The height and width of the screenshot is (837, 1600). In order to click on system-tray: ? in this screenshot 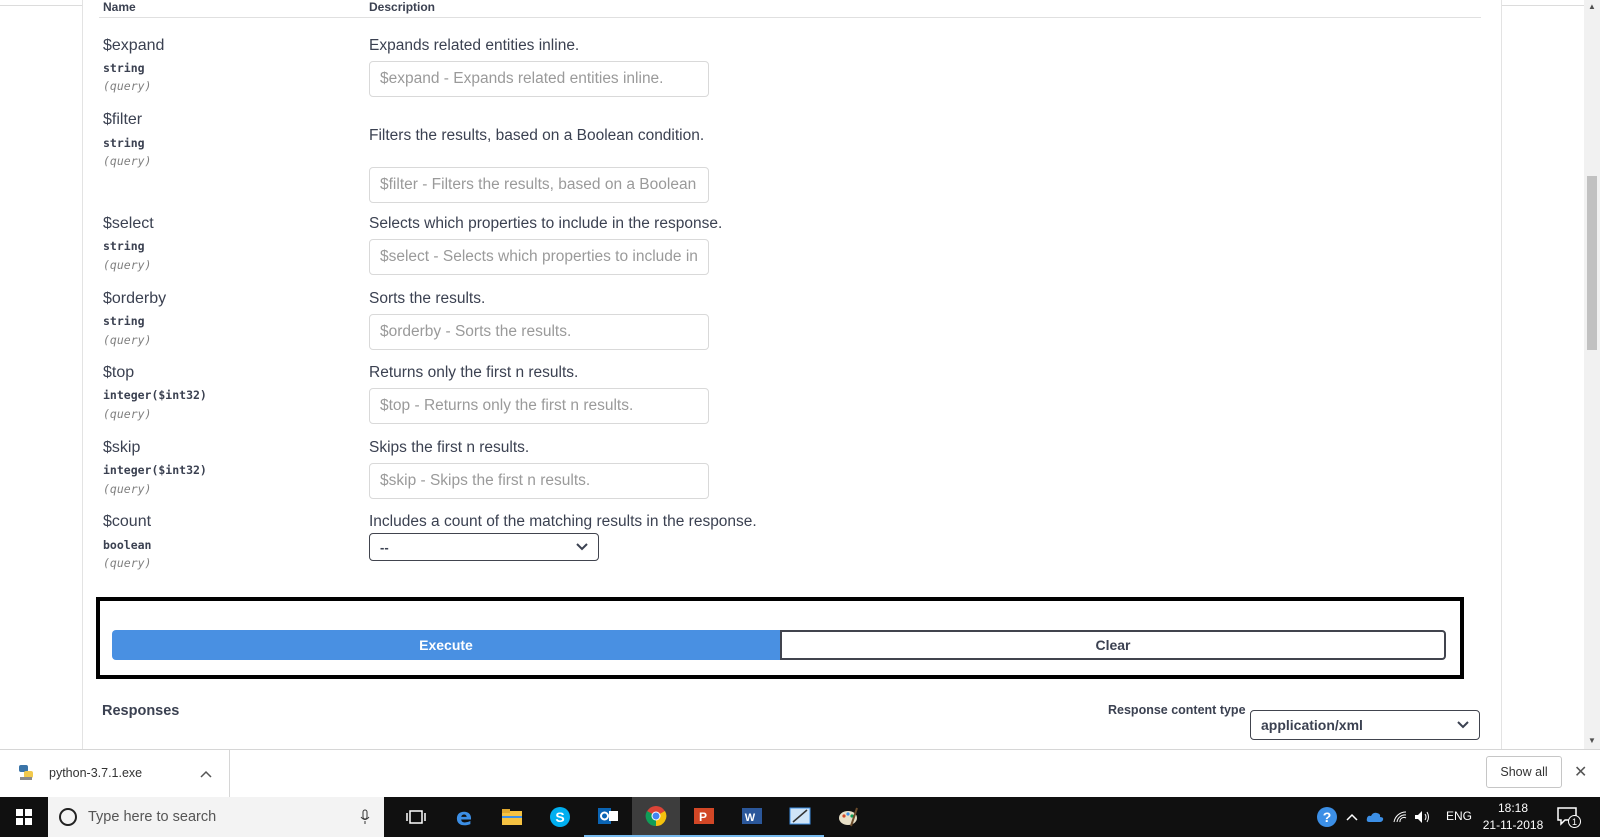, I will do `click(1374, 817)`.